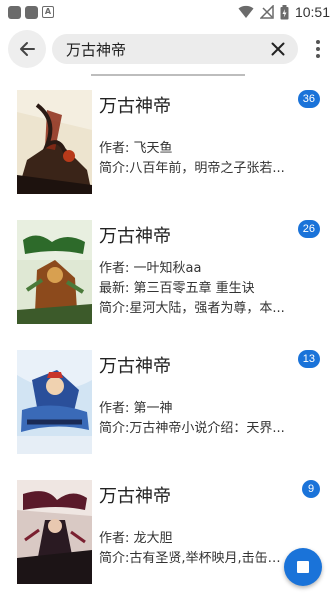 The width and height of the screenshot is (336, 600). Describe the element at coordinates (318, 42) in the screenshot. I see `more-vert-icon` at that location.